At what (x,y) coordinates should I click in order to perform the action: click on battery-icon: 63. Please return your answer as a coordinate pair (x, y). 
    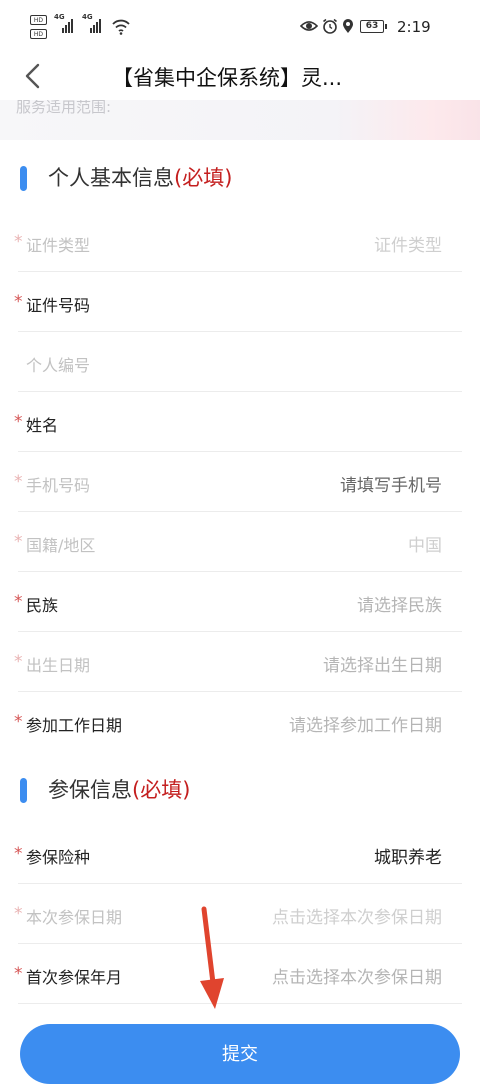
    Looking at the image, I should click on (373, 26).